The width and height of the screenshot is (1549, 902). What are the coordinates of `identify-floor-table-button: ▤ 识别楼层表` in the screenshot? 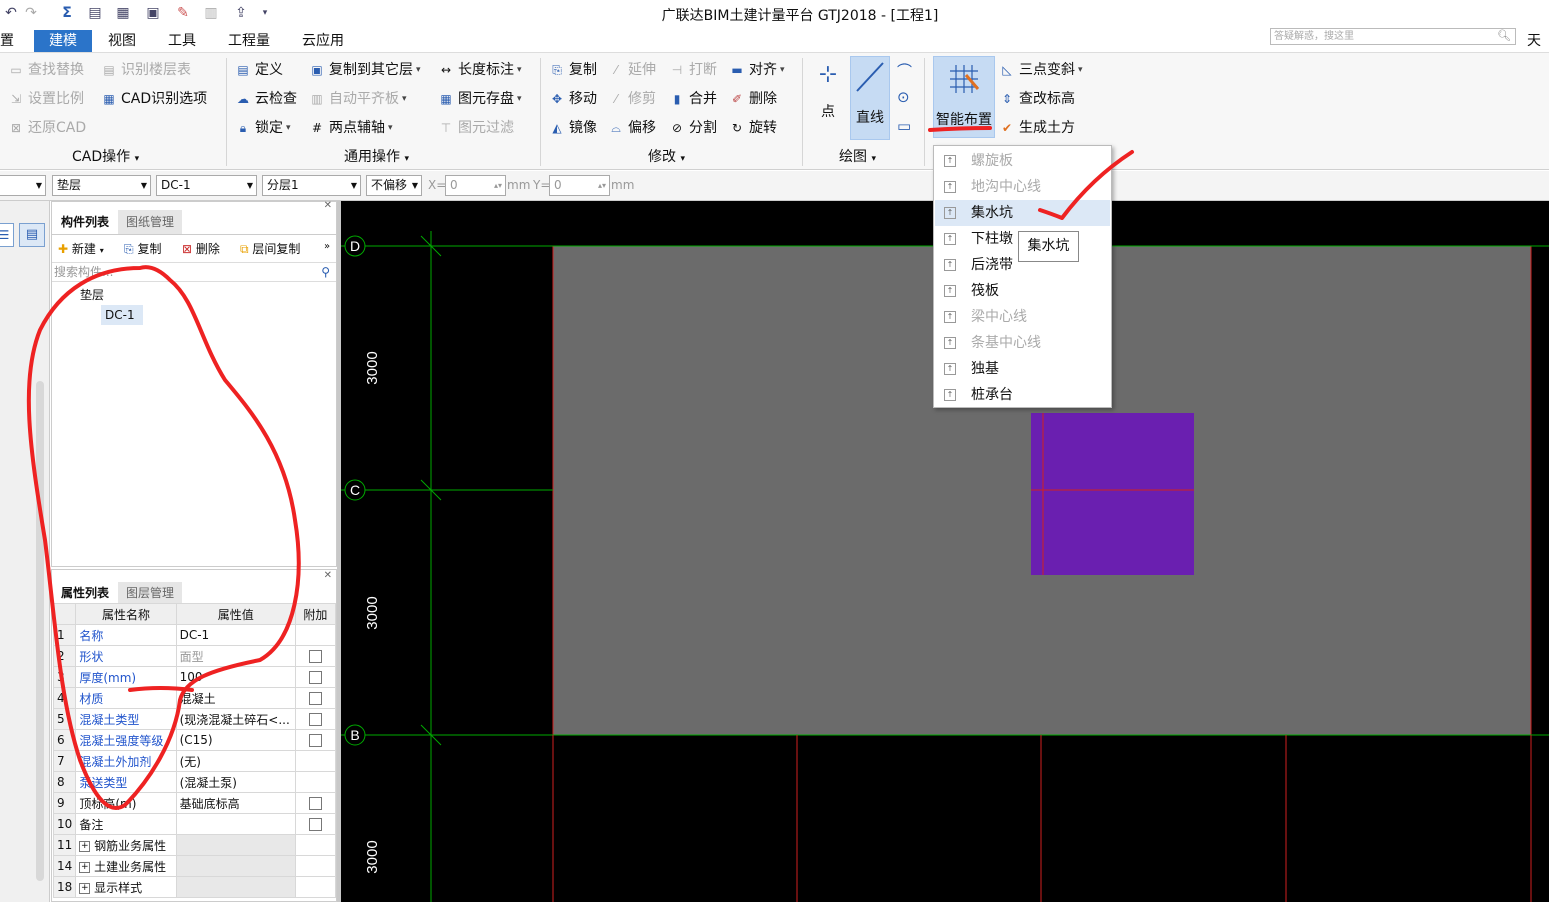 It's located at (146, 70).